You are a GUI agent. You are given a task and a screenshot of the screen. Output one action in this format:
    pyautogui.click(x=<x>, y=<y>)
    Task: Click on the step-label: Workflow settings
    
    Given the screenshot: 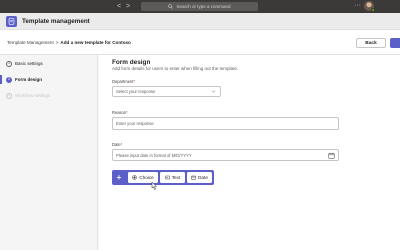 What is the action you would take?
    pyautogui.click(x=33, y=95)
    